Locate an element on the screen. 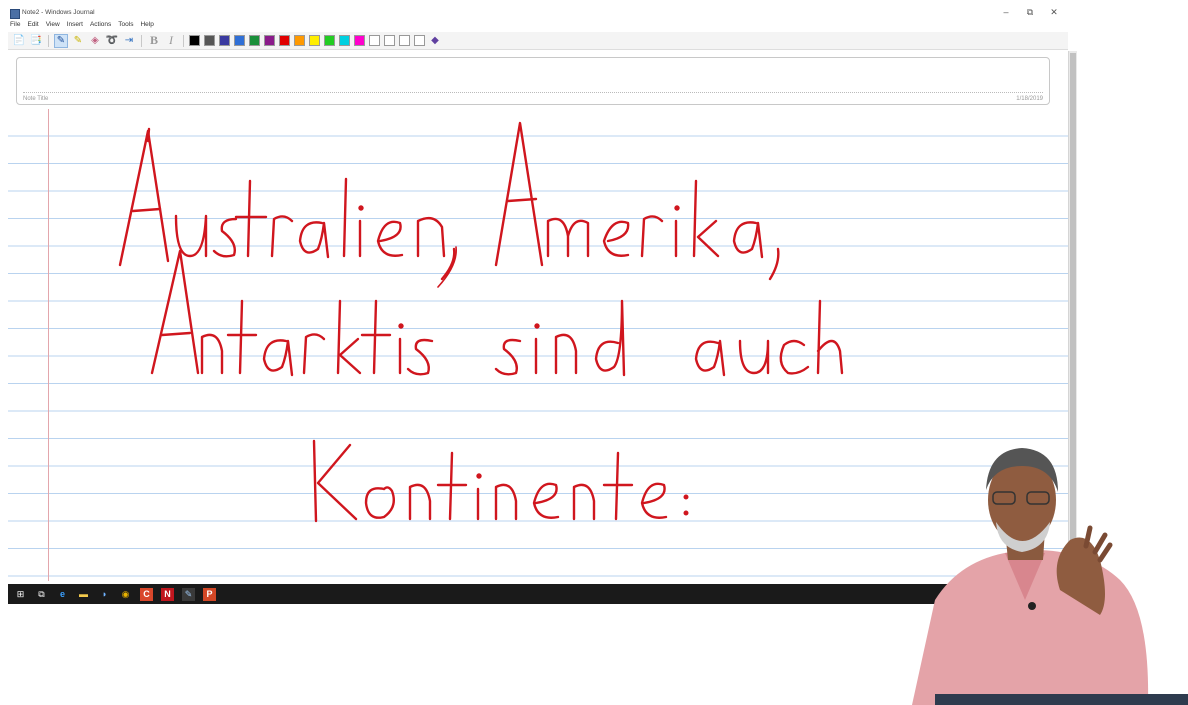 Image resolution: width=1188 pixels, height=705 pixels. presenter-desk is located at coordinates (1061, 699).